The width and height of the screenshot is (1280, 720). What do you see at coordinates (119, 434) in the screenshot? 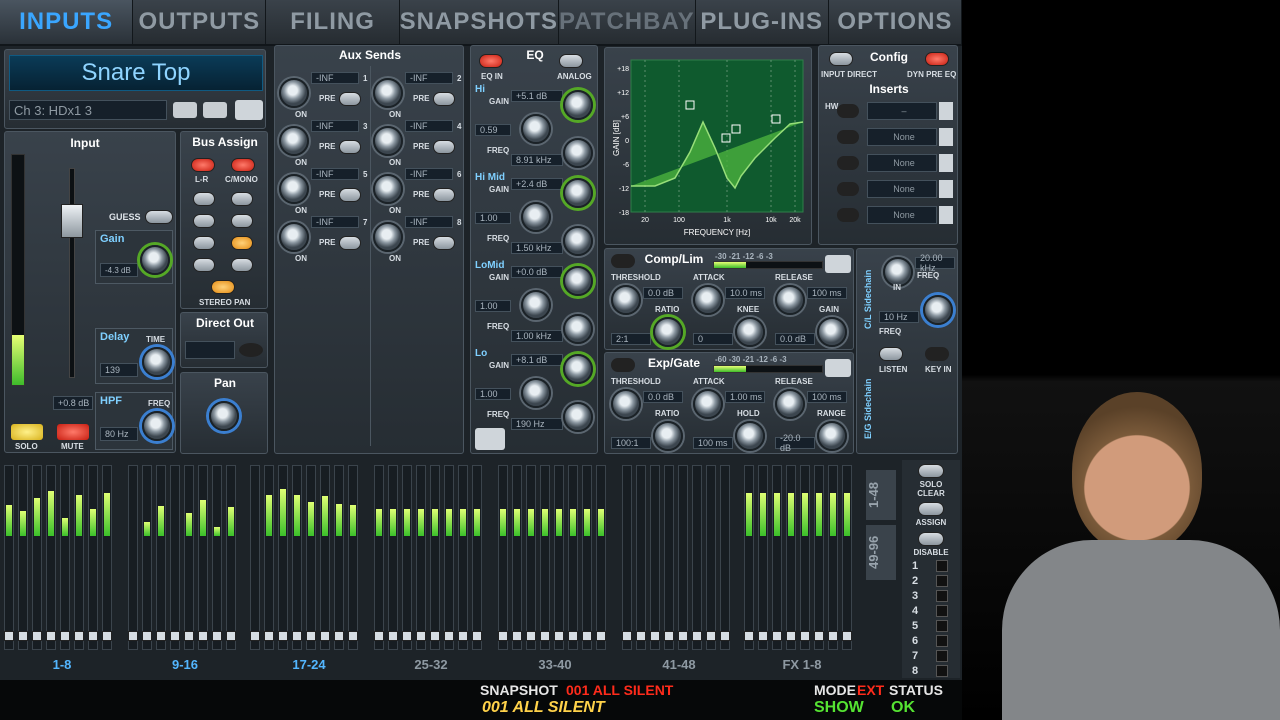
I see `hpf-value: 80 Hz` at bounding box center [119, 434].